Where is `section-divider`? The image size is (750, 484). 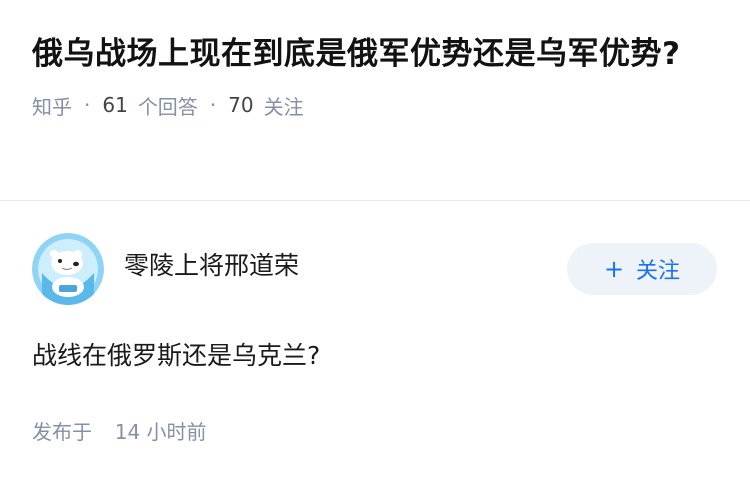
section-divider is located at coordinates (375, 200).